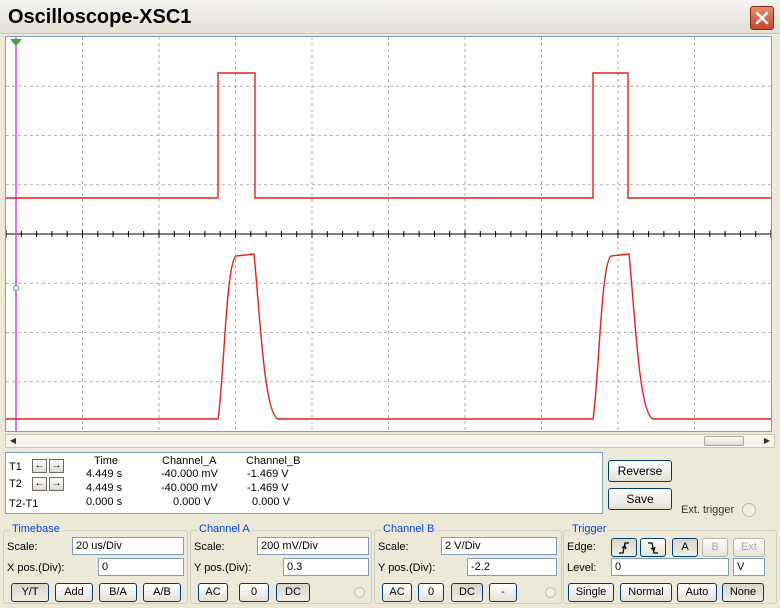 The image size is (780, 608). I want to click on t1-left-button: ←, so click(39, 466).